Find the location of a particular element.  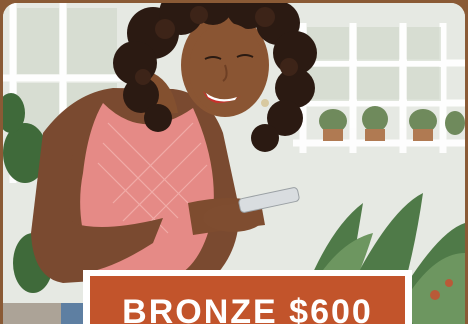

price-banner-inner: BRONZE $600 is located at coordinates (247, 300).